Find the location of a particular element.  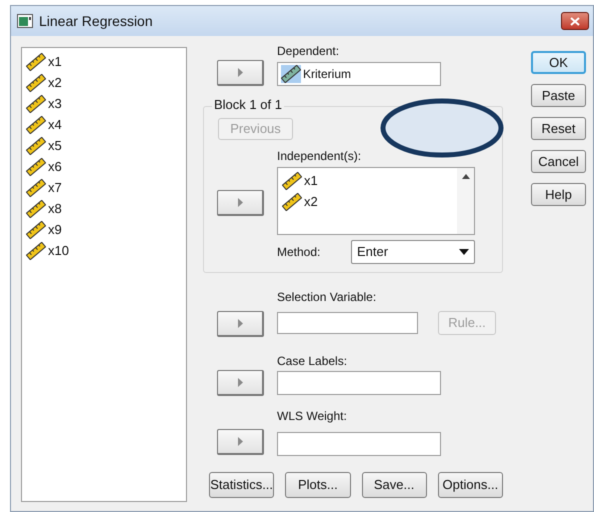

wls-weight-label: WLS Weight: is located at coordinates (312, 416).